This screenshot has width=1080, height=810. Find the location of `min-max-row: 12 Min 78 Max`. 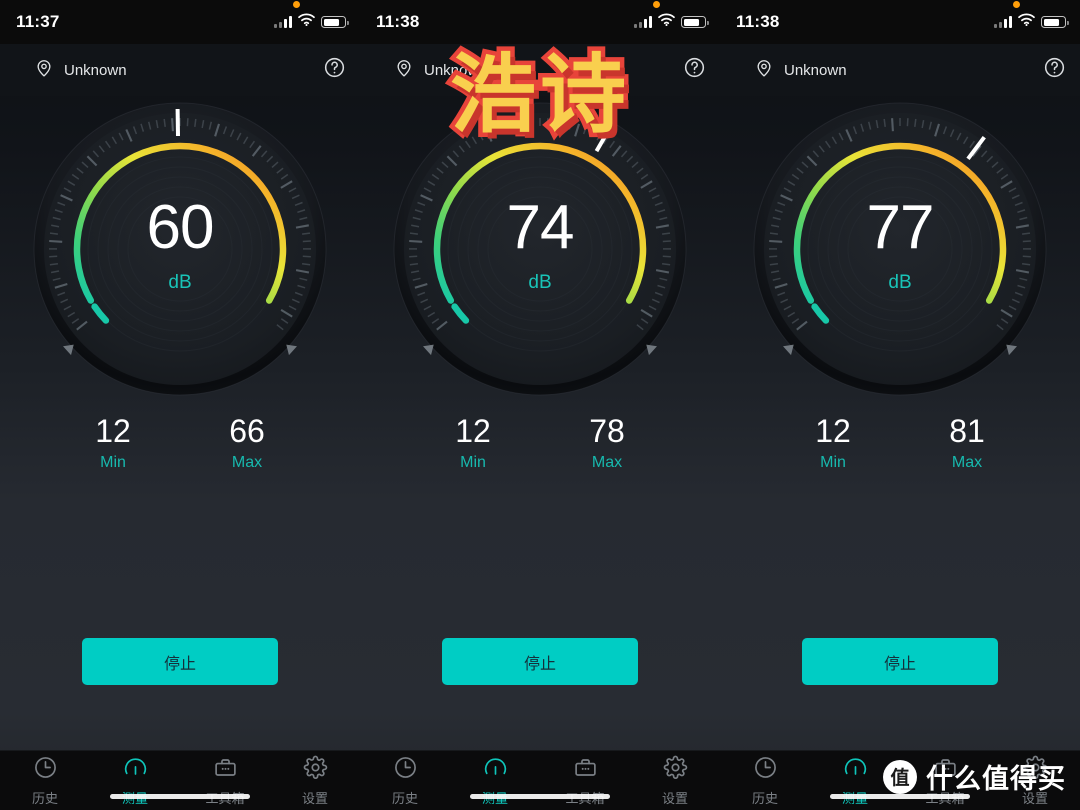

min-max-row: 12 Min 78 Max is located at coordinates (540, 436).